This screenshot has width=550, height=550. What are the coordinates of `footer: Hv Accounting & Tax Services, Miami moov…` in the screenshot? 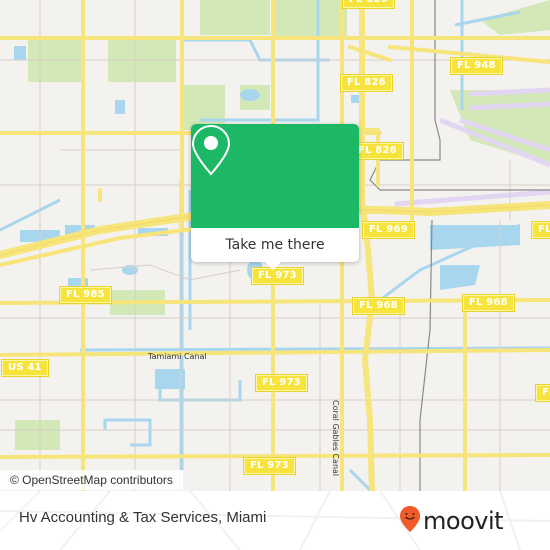 It's located at (275, 520).